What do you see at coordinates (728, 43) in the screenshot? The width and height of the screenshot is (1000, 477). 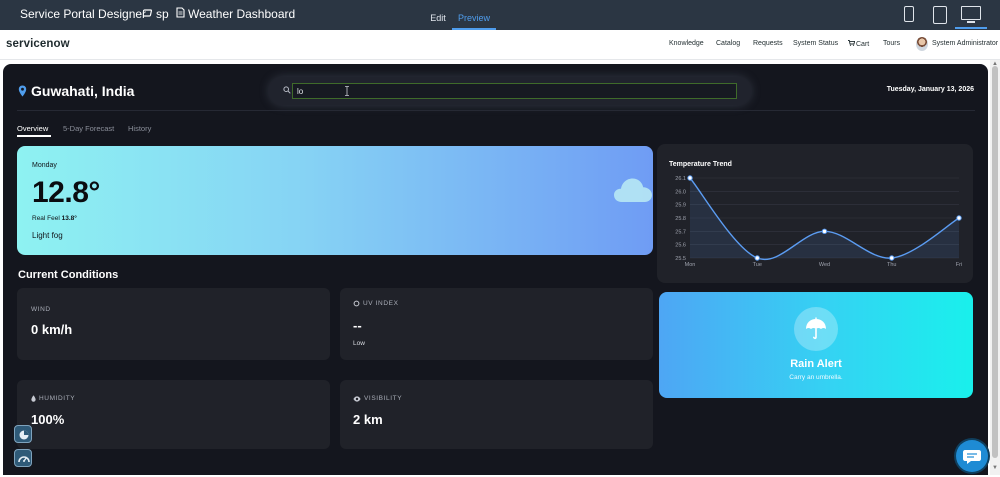 I see `nav-catalog: Catalog` at bounding box center [728, 43].